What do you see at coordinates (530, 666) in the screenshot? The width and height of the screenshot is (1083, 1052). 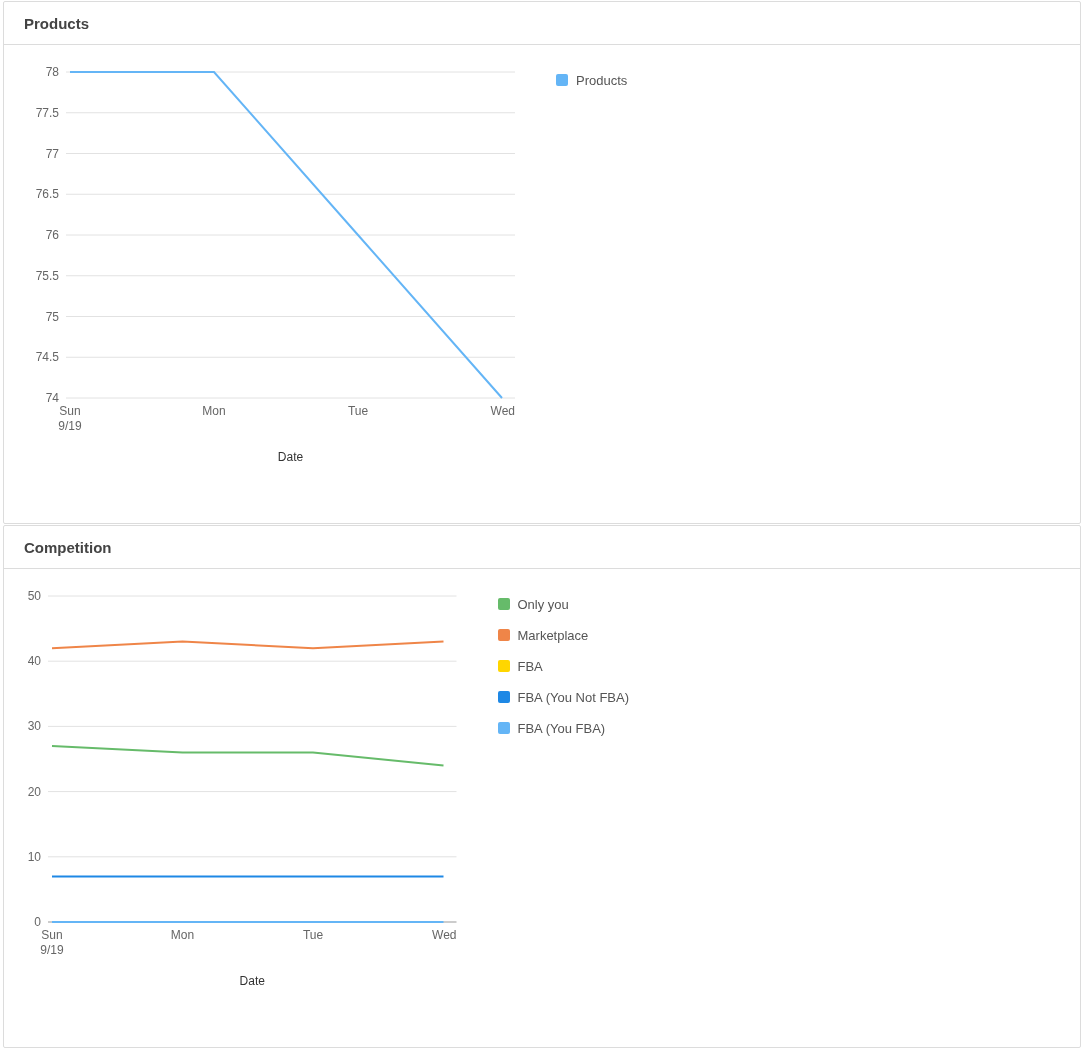 I see `legend-label: FBA` at bounding box center [530, 666].